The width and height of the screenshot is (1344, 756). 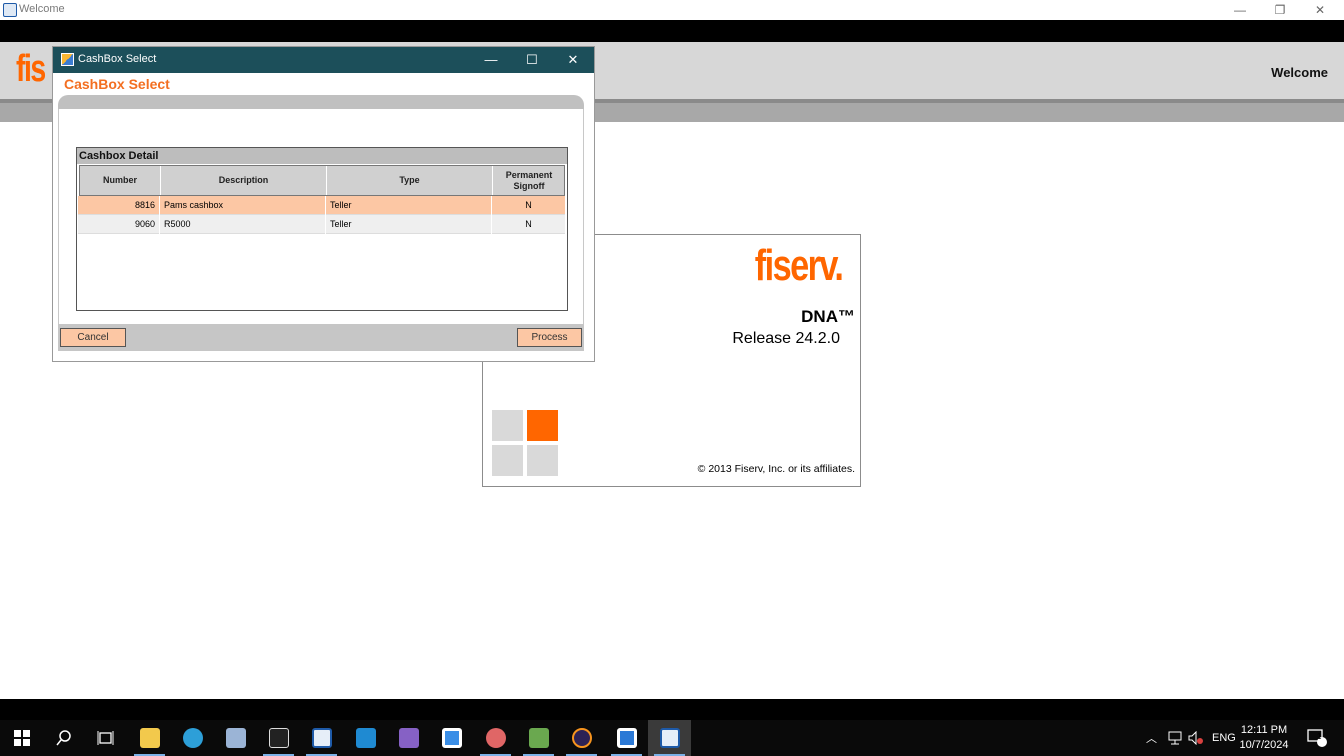 I want to click on cell-number: 8816, so click(x=119, y=205).